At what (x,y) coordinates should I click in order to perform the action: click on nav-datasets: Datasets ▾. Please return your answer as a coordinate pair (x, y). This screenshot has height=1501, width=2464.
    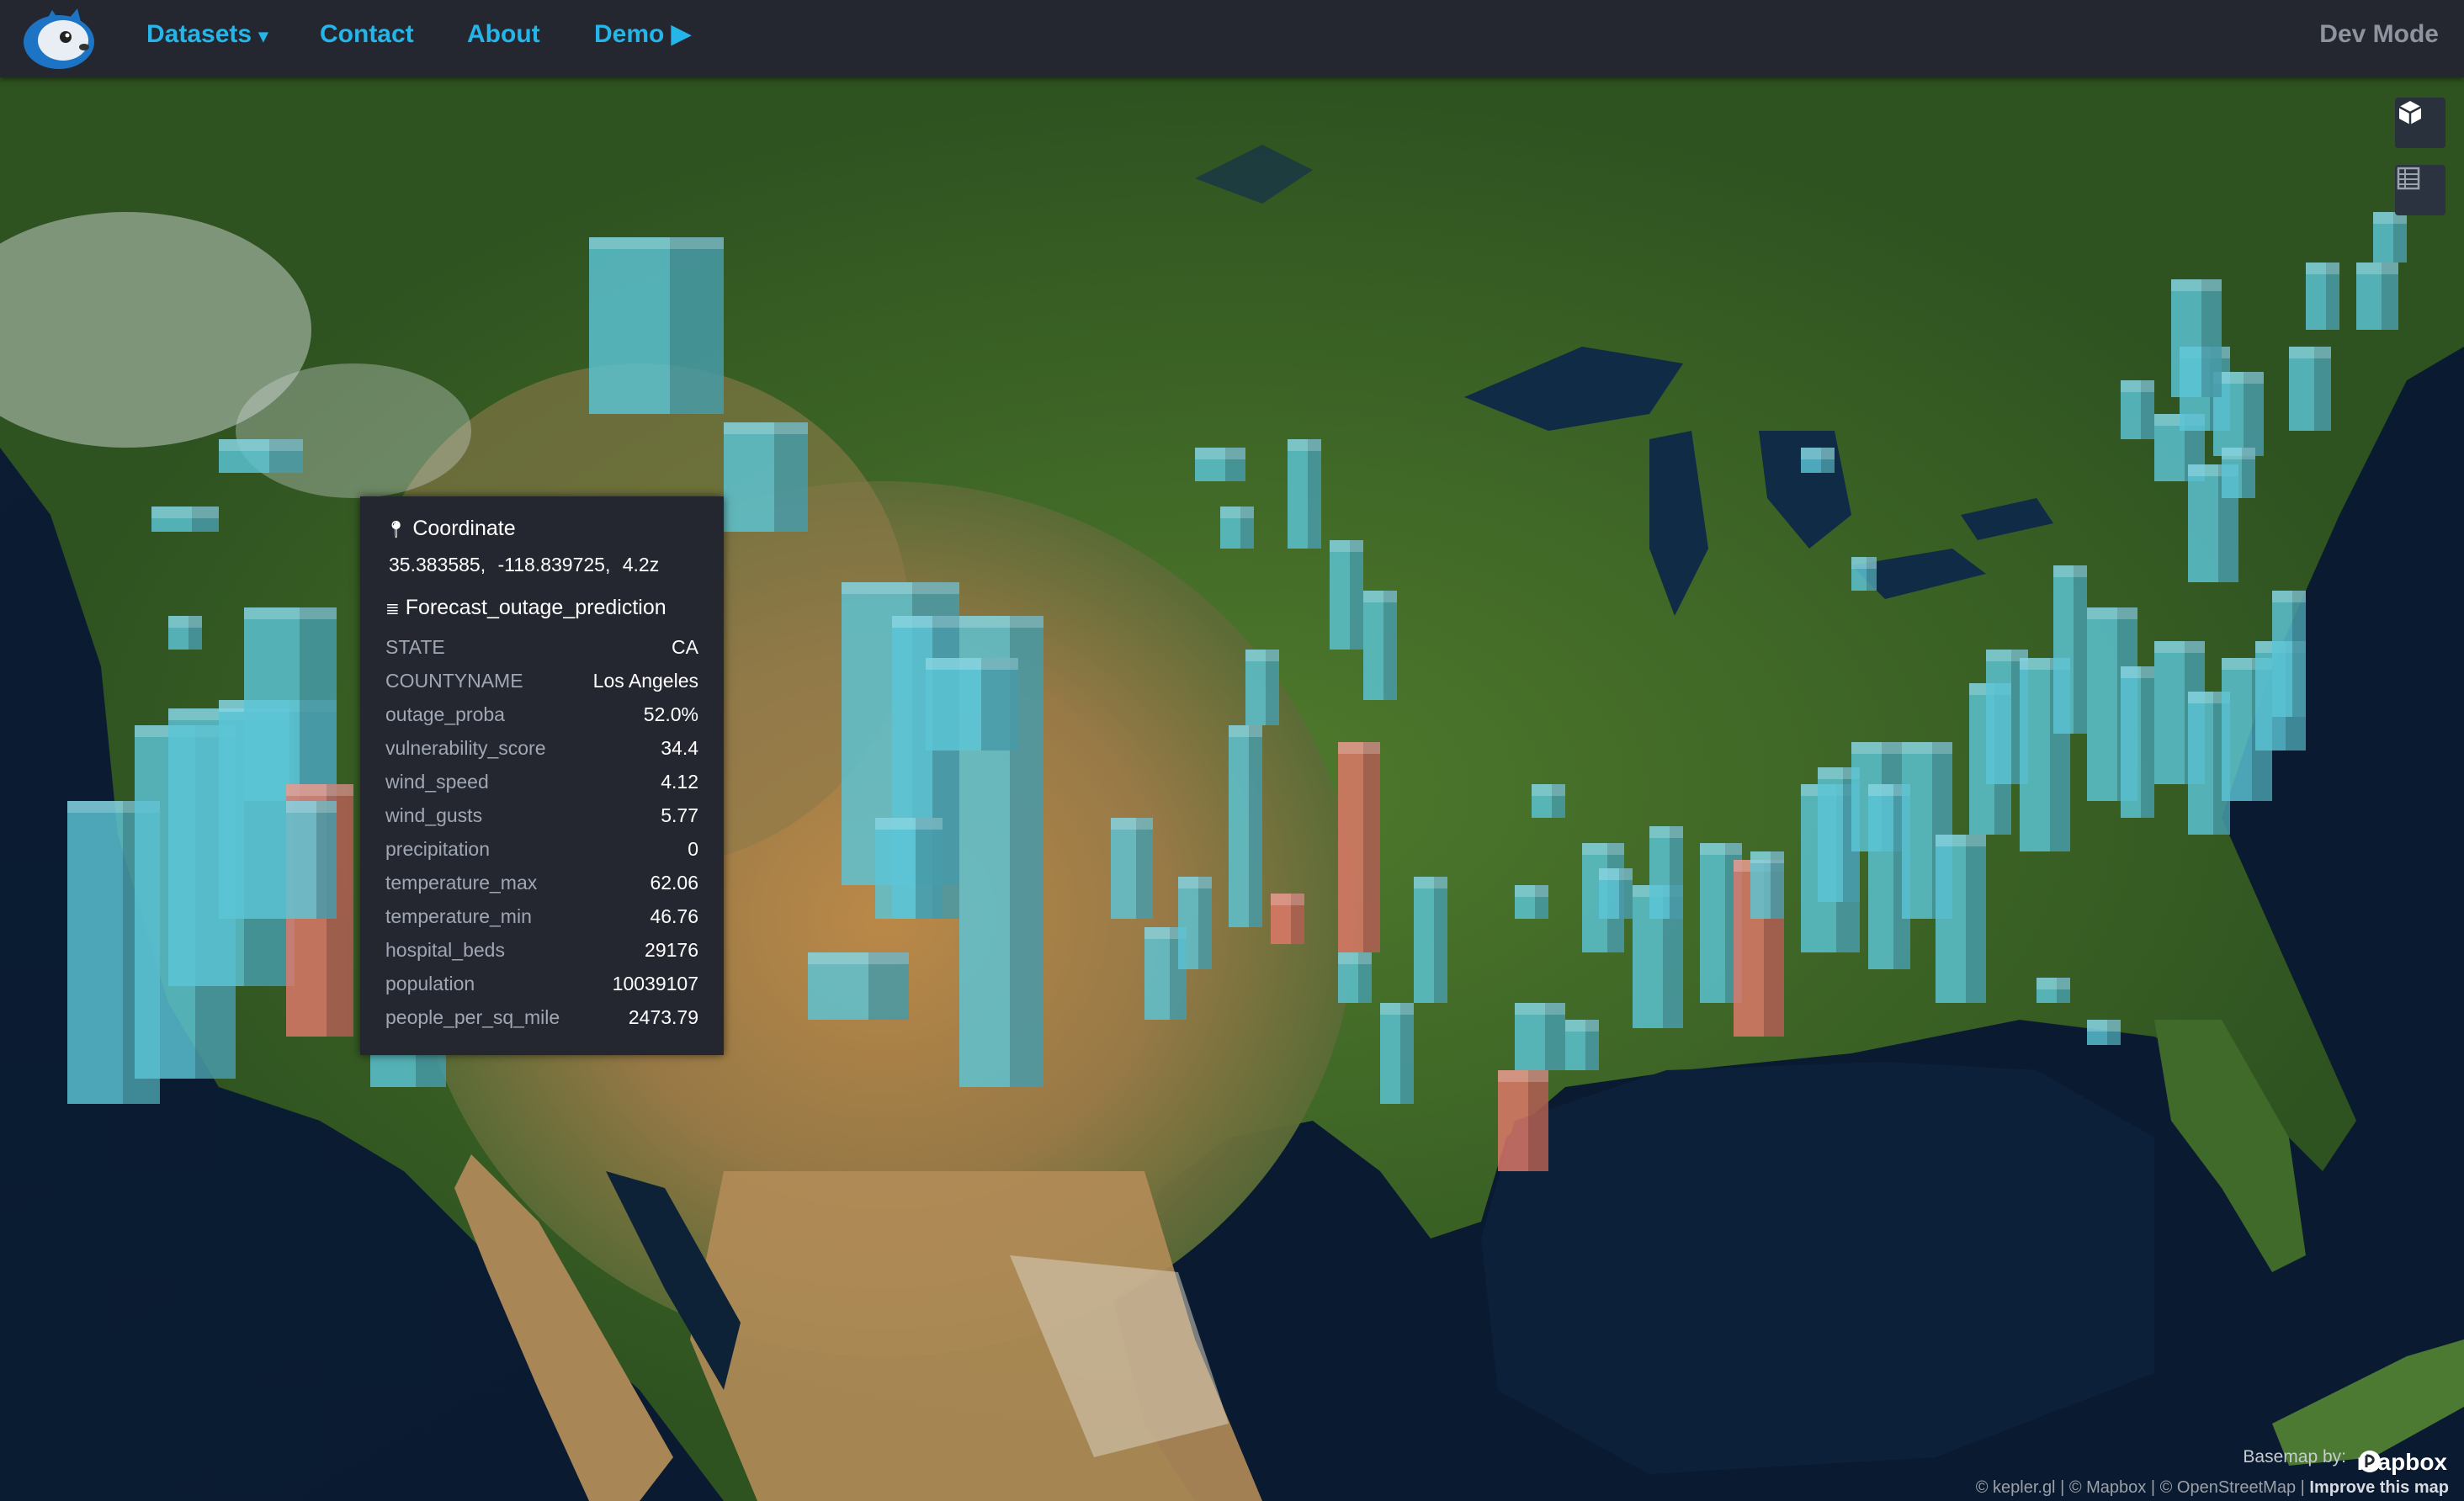
    Looking at the image, I should click on (207, 38).